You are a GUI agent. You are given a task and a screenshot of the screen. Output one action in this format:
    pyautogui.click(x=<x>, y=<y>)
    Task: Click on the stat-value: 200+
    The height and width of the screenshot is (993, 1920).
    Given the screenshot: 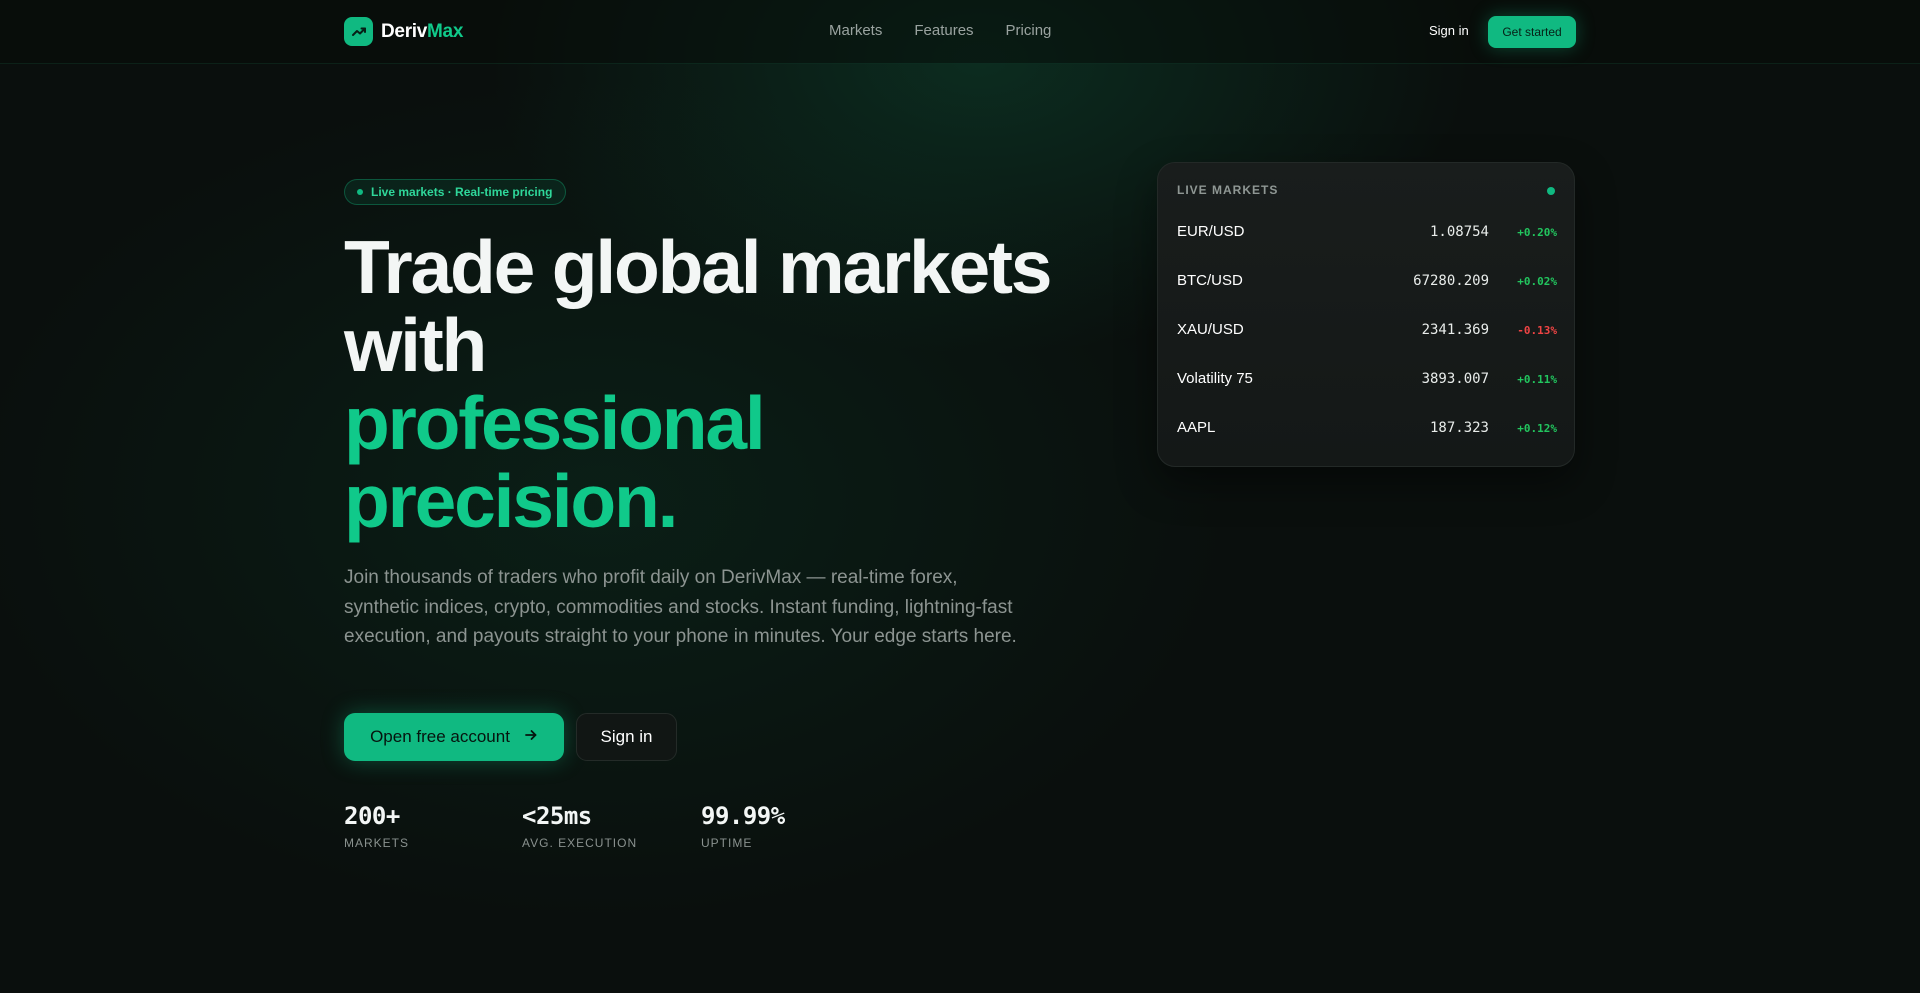 What is the action you would take?
    pyautogui.click(x=372, y=816)
    